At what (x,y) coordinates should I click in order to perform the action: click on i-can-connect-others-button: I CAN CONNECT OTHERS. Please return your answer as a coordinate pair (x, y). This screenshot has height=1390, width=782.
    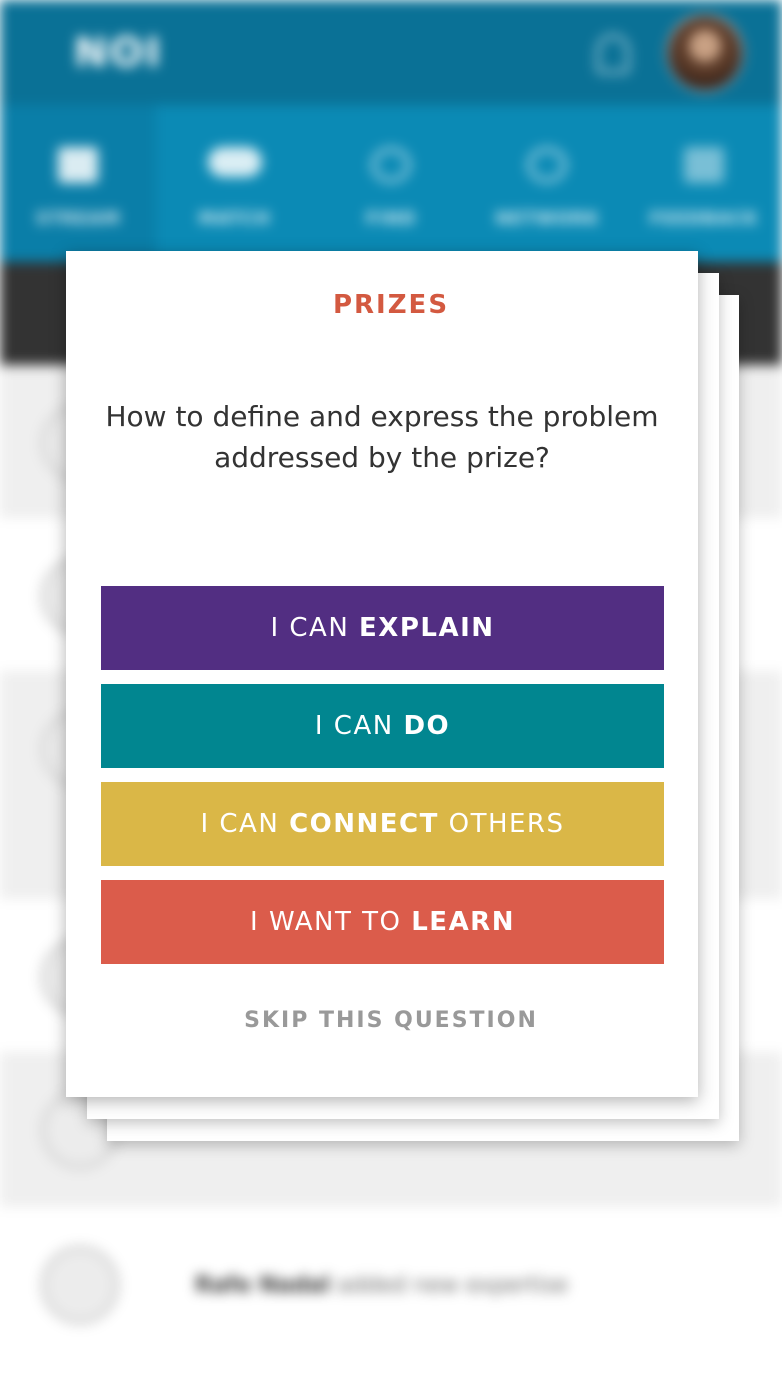
    Looking at the image, I should click on (382, 824).